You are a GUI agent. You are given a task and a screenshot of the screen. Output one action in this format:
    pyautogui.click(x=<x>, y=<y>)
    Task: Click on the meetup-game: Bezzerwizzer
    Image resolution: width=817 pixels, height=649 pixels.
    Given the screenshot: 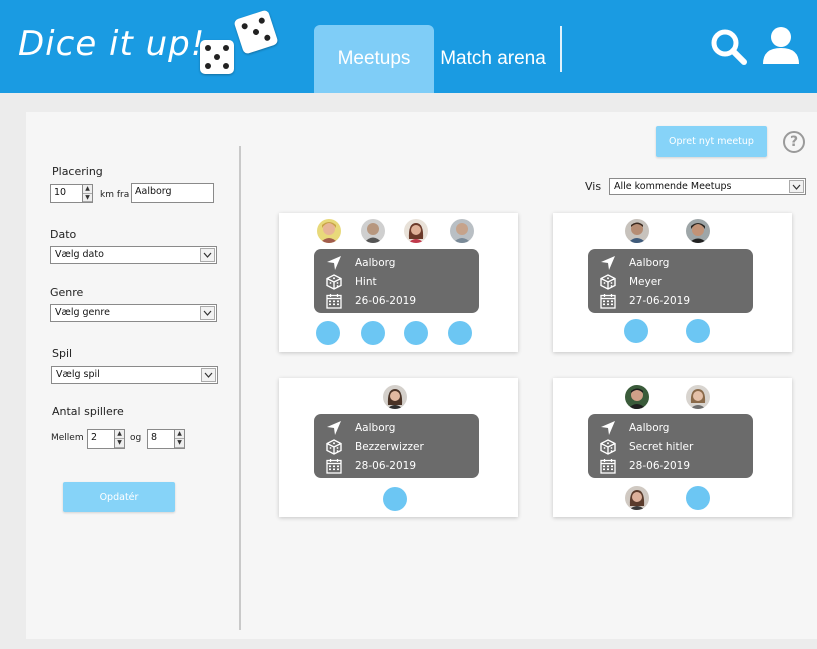 What is the action you would take?
    pyautogui.click(x=389, y=446)
    